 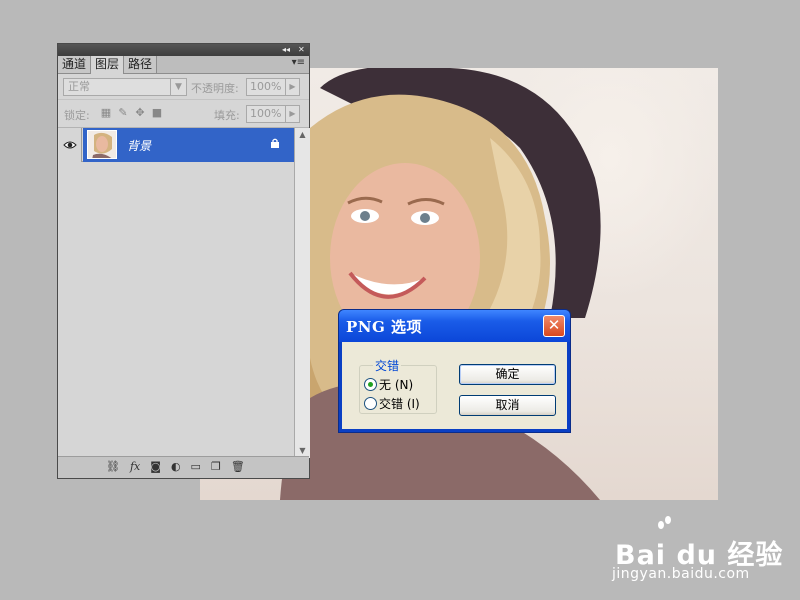 What do you see at coordinates (454, 326) in the screenshot?
I see `dialog-titlebar: PNG 选项 ✕` at bounding box center [454, 326].